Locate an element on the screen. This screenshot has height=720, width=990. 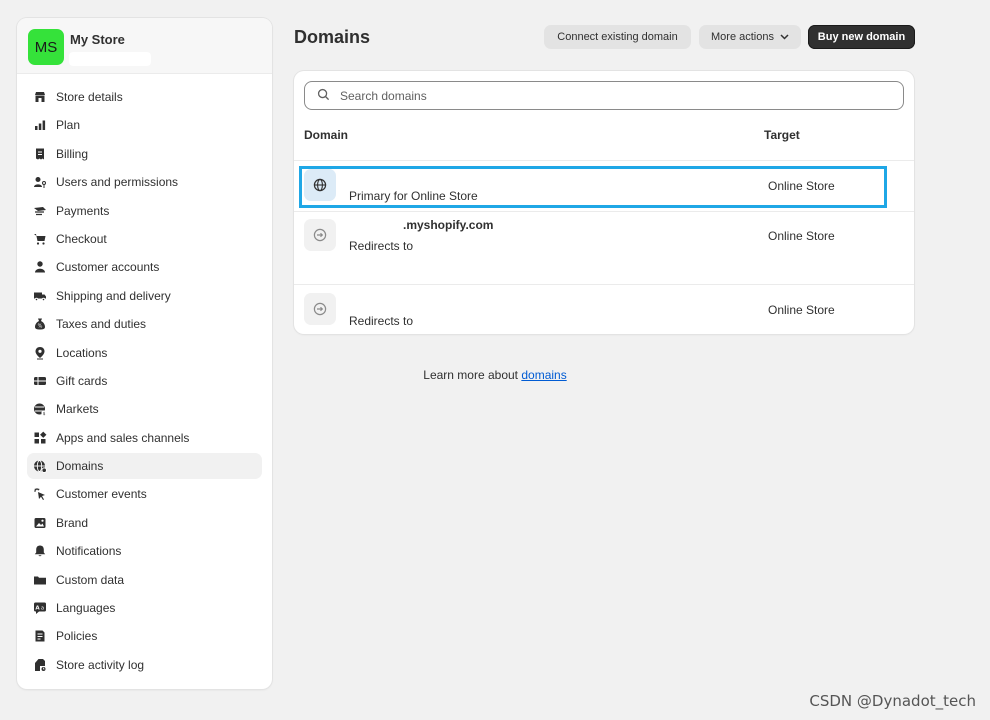
search-domains-input: Search domains is located at coordinates (604, 95).